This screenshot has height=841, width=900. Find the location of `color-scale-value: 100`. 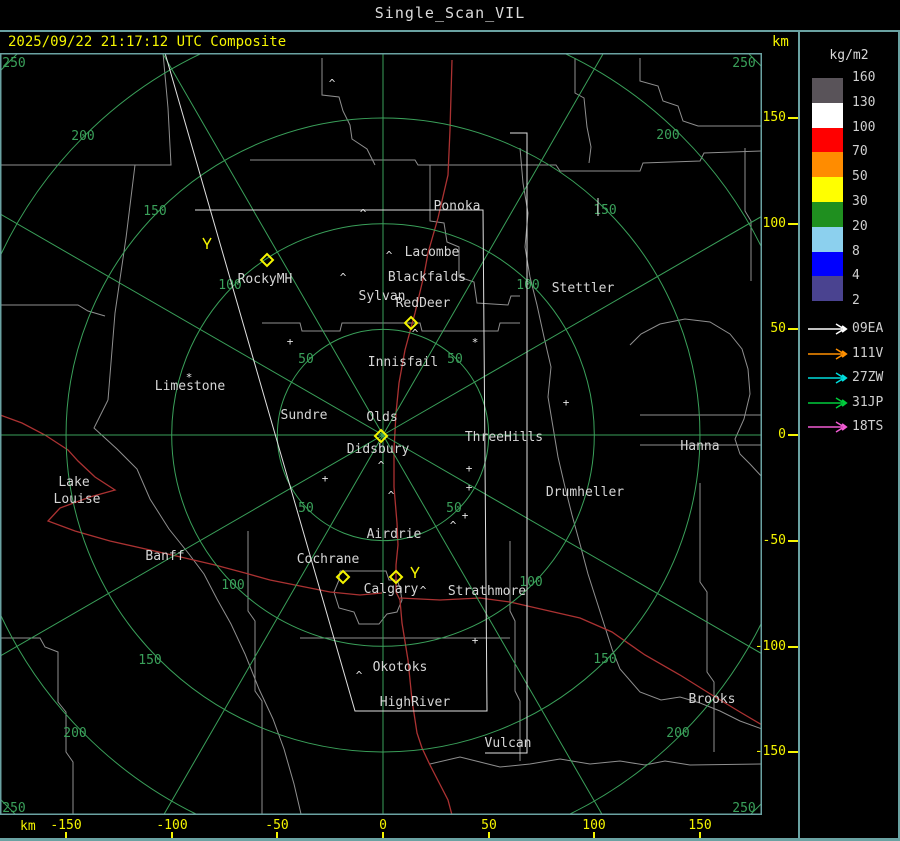

color-scale-value: 100 is located at coordinates (864, 127).